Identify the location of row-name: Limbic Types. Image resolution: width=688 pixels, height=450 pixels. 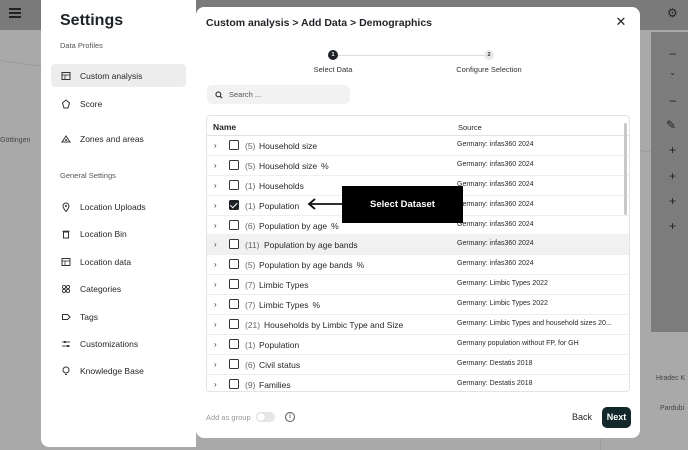
(283, 285).